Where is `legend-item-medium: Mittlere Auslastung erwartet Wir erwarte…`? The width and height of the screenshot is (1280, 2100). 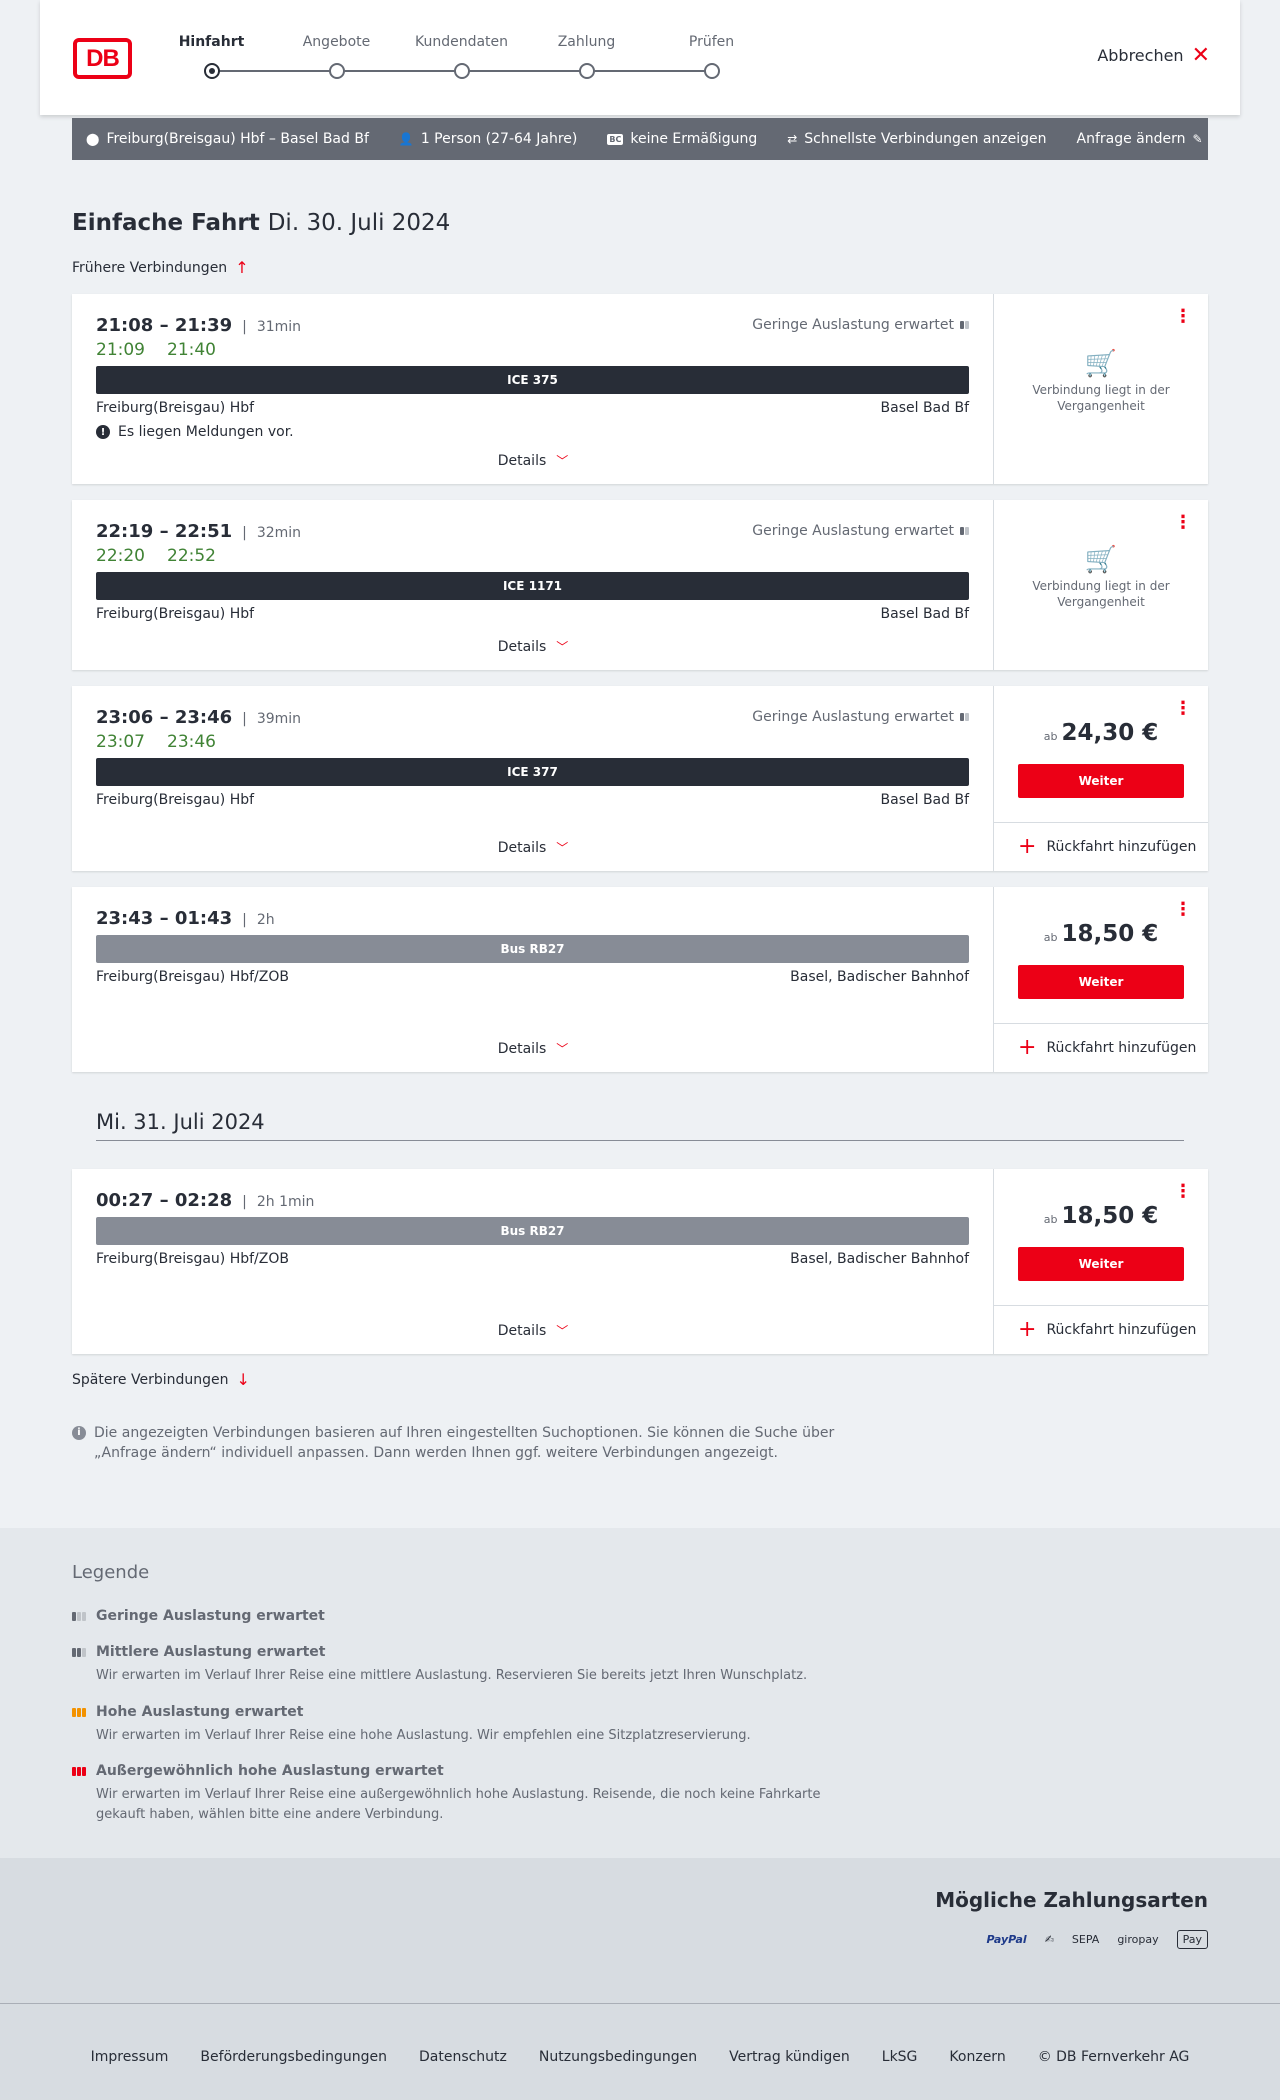
legend-item-medium: Mittlere Auslastung erwartet Wir erwarte… is located at coordinates (472, 1665).